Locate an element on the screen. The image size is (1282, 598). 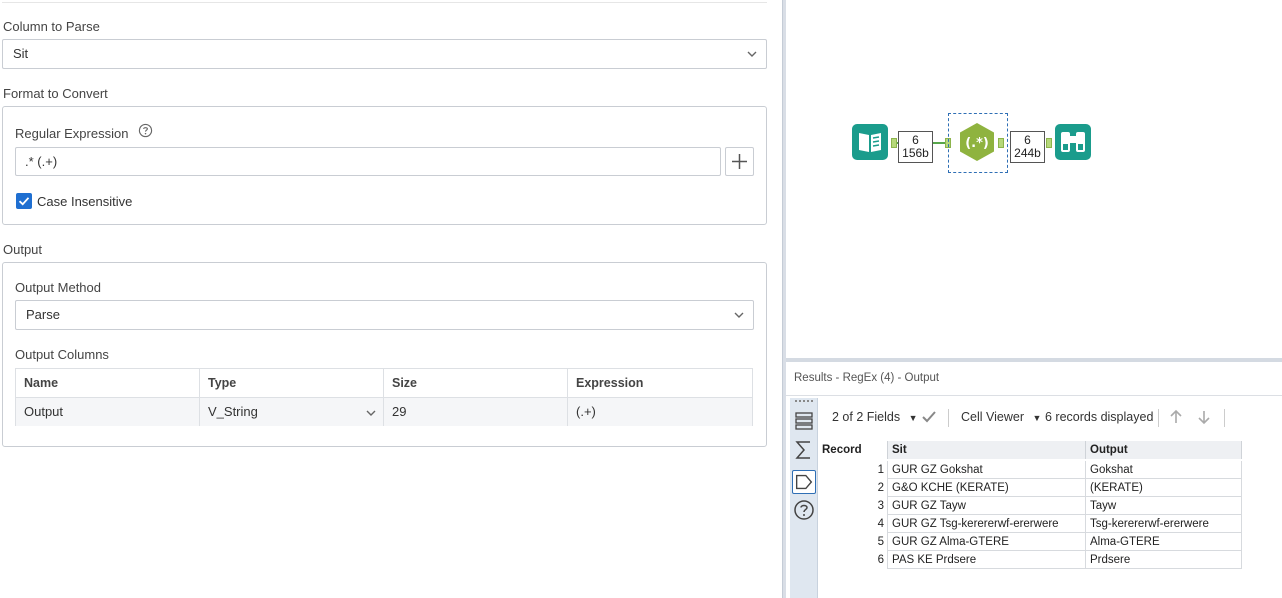
arrow-up-icon is located at coordinates (1176, 417).